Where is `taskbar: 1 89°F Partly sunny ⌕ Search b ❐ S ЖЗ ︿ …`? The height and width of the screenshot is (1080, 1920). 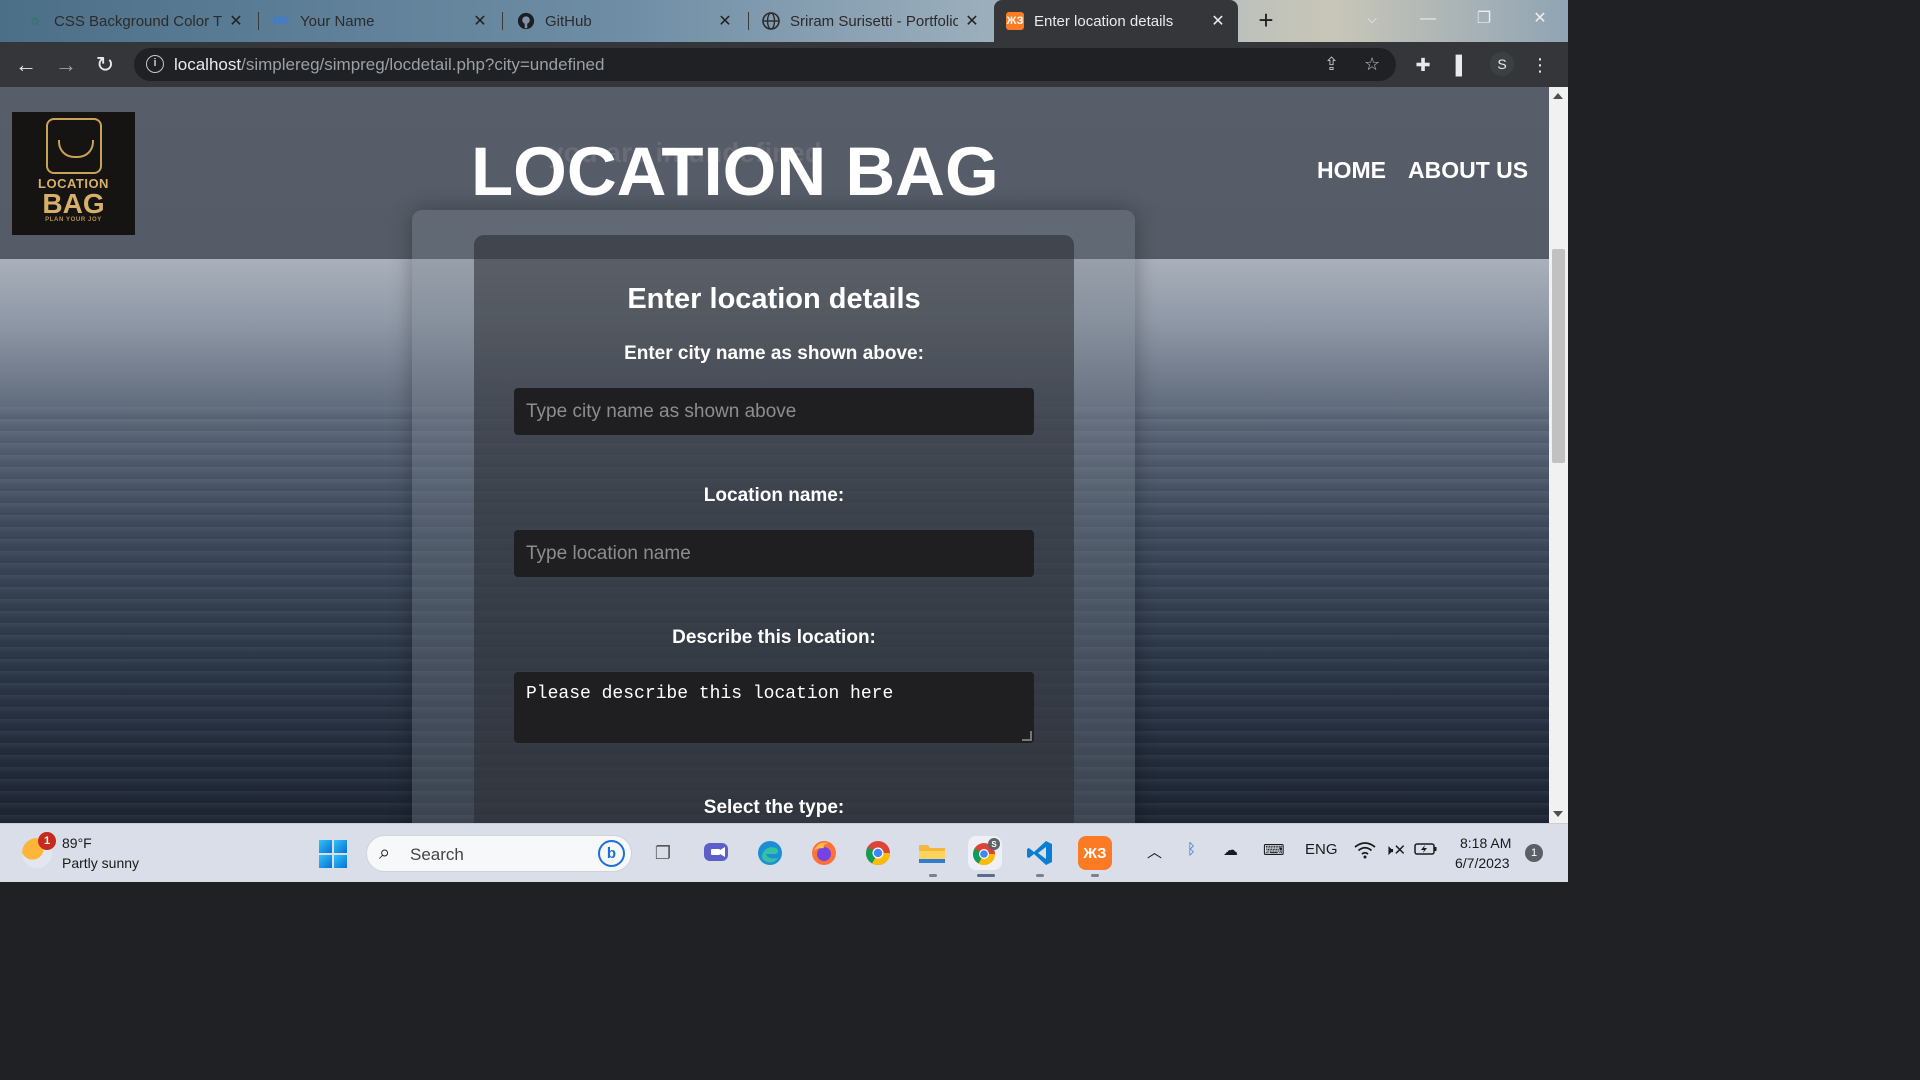 taskbar: 1 89°F Partly sunny ⌕ Search b ❐ S ЖЗ ︿ … is located at coordinates (784, 852).